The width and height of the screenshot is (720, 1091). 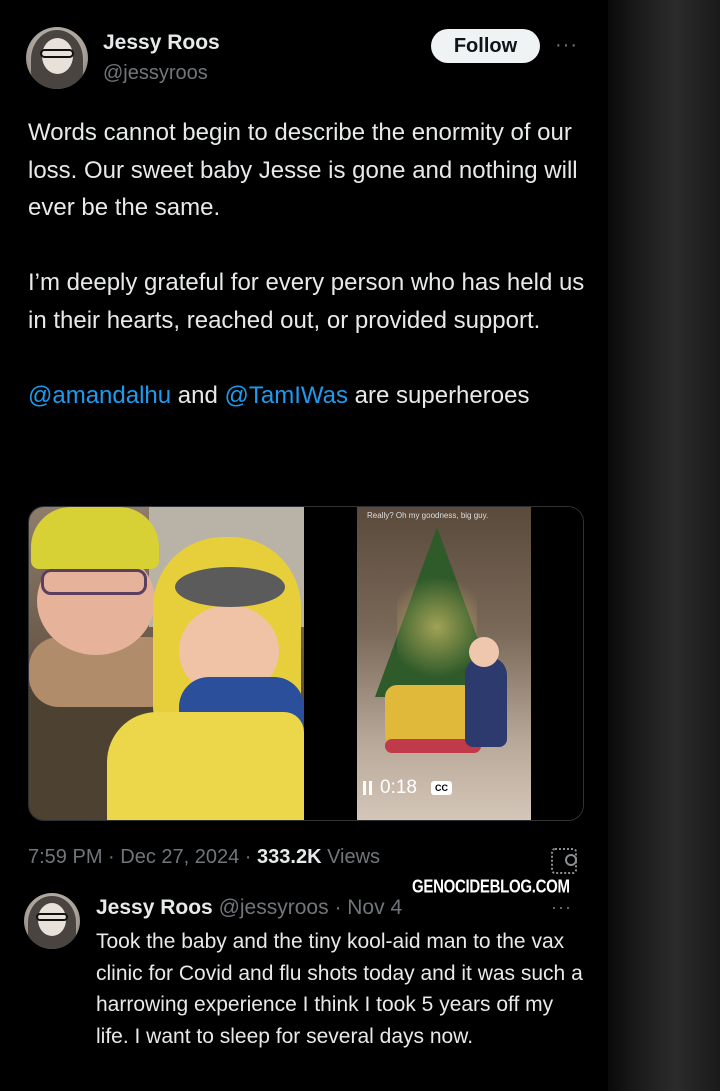 What do you see at coordinates (439, 395) in the screenshot?
I see `tweet-text-tail: are superheroes` at bounding box center [439, 395].